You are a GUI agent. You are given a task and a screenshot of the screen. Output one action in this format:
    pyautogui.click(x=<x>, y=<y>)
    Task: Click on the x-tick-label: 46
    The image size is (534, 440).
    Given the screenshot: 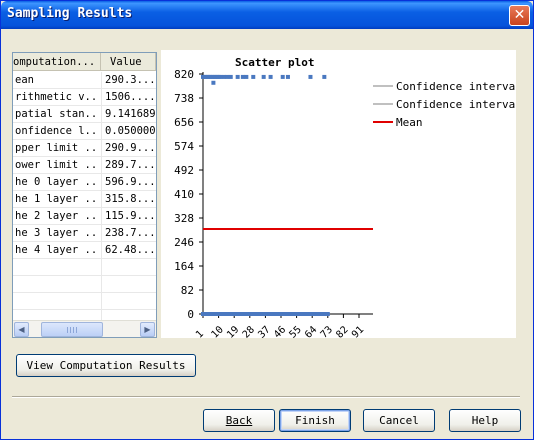 What is the action you would take?
    pyautogui.click(x=280, y=331)
    